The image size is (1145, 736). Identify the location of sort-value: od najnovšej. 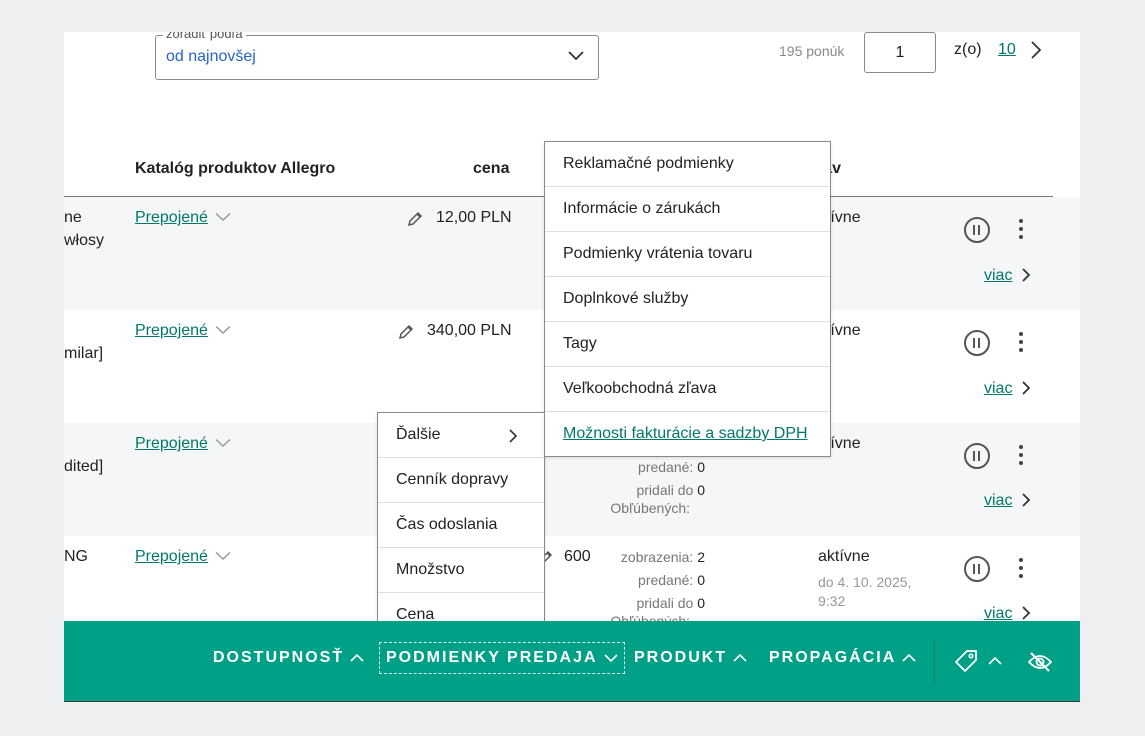
(211, 56).